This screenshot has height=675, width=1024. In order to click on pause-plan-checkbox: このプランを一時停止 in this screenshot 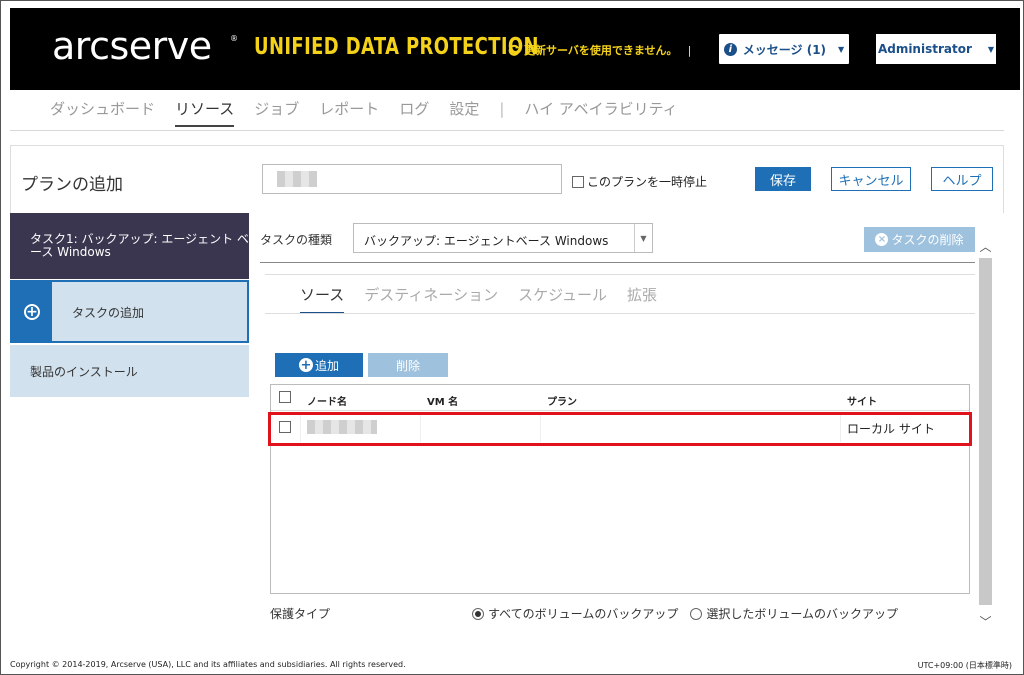, I will do `click(639, 181)`.